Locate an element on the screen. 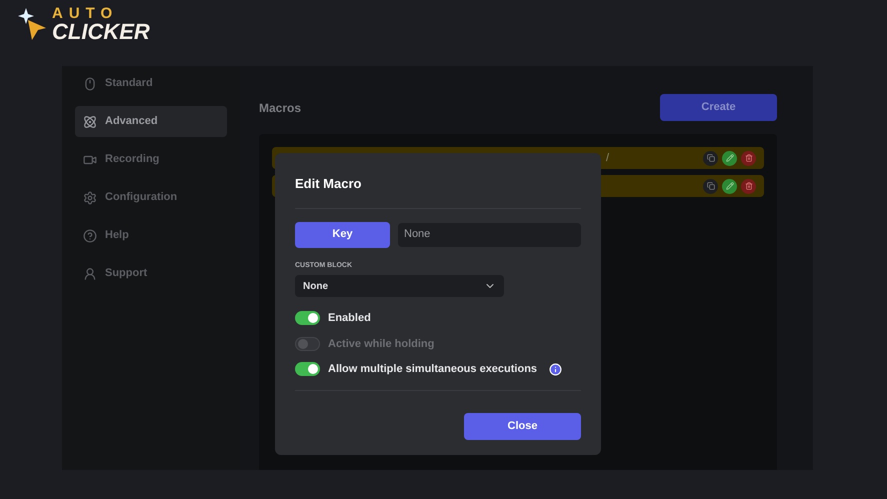  logo-text: CLICKER is located at coordinates (101, 32).